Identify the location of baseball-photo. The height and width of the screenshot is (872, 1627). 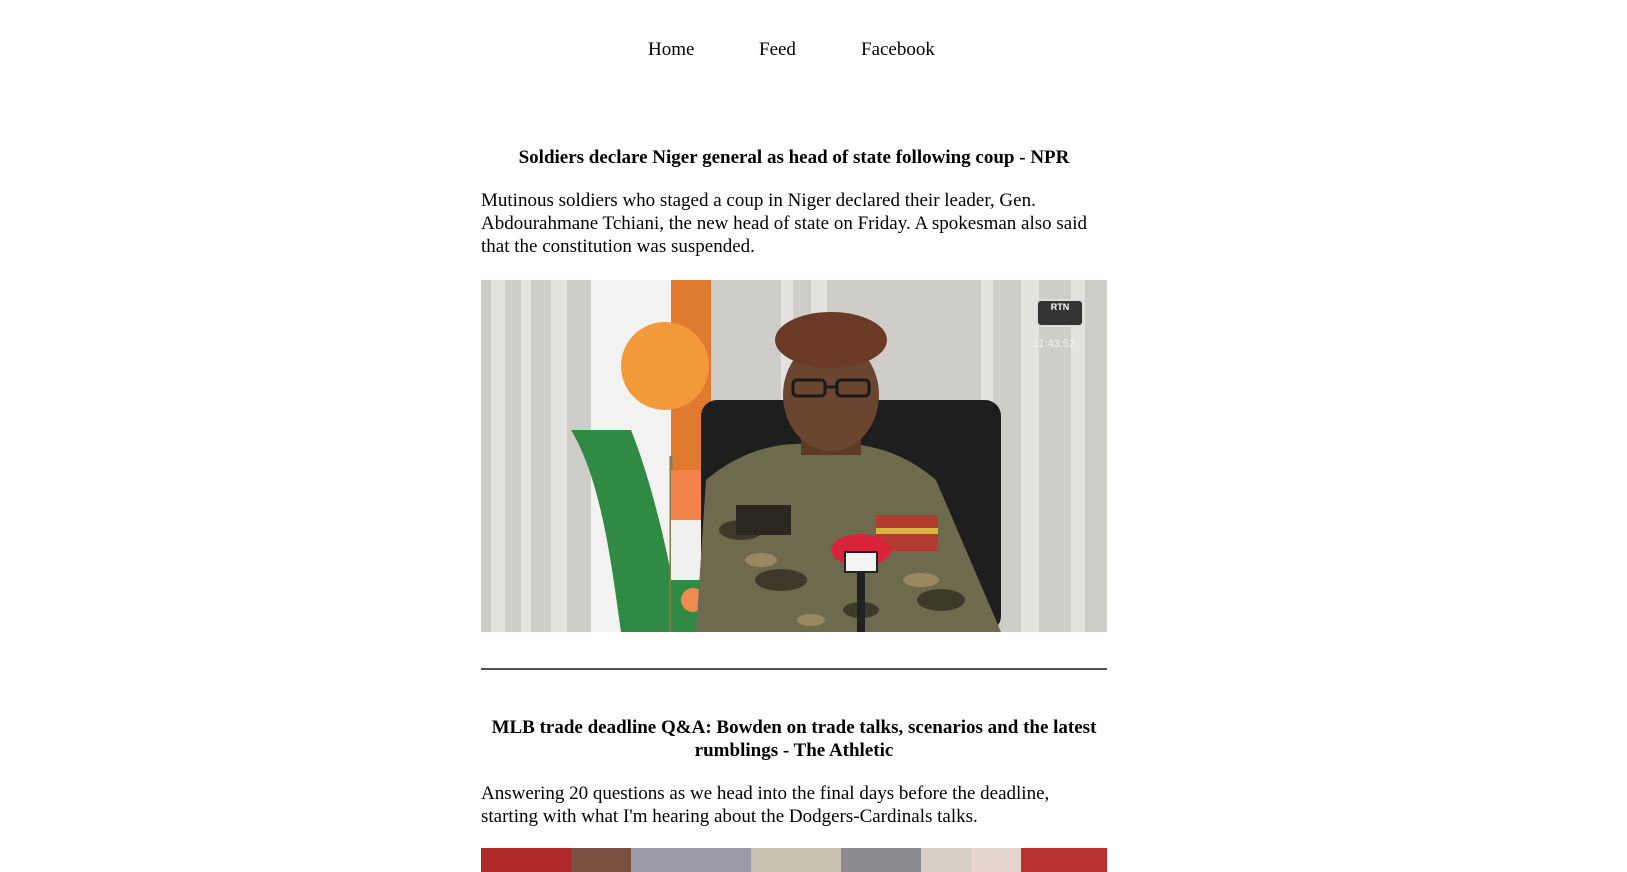
(794, 860).